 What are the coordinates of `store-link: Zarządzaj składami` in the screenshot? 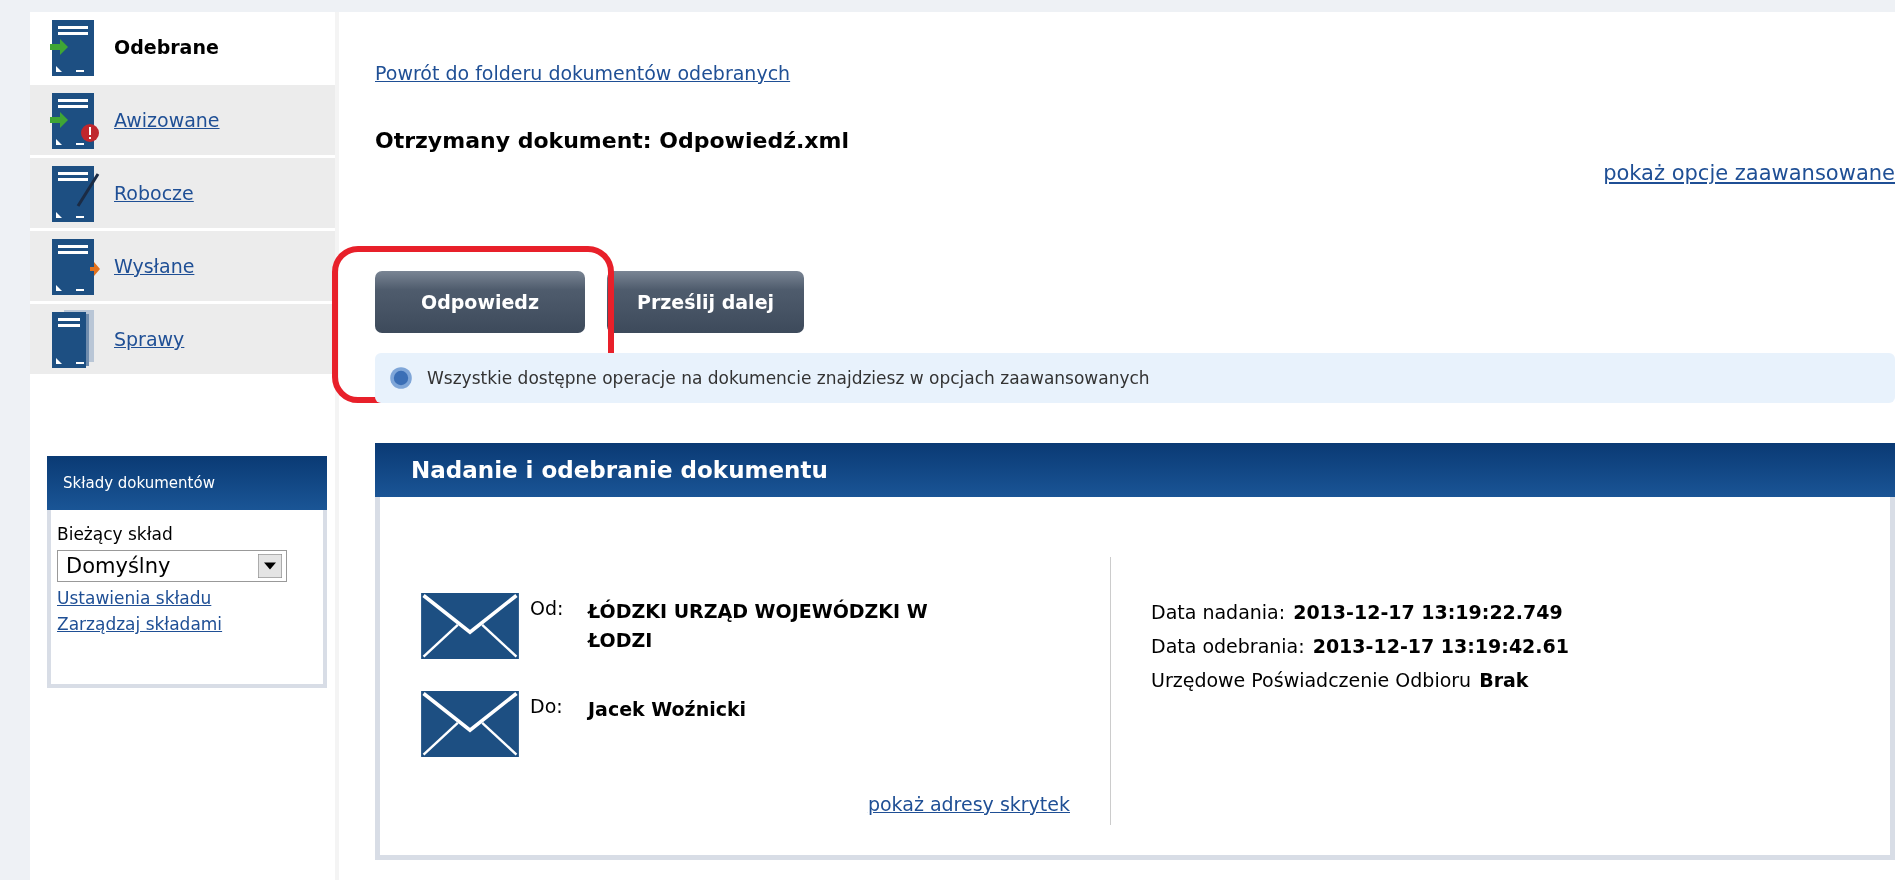 It's located at (187, 624).